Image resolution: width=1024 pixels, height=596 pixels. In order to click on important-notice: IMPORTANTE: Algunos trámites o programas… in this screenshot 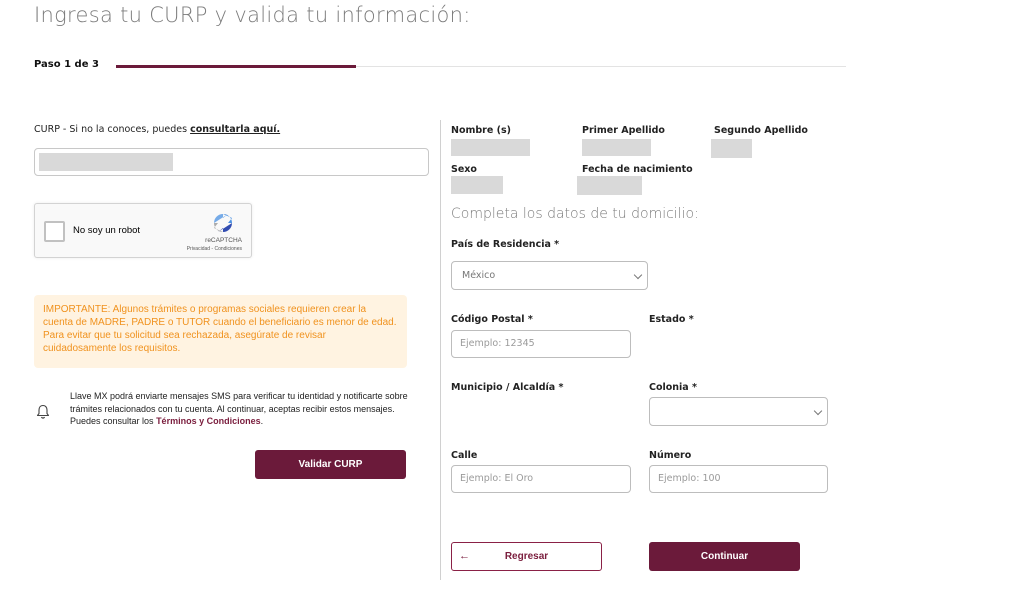, I will do `click(220, 331)`.